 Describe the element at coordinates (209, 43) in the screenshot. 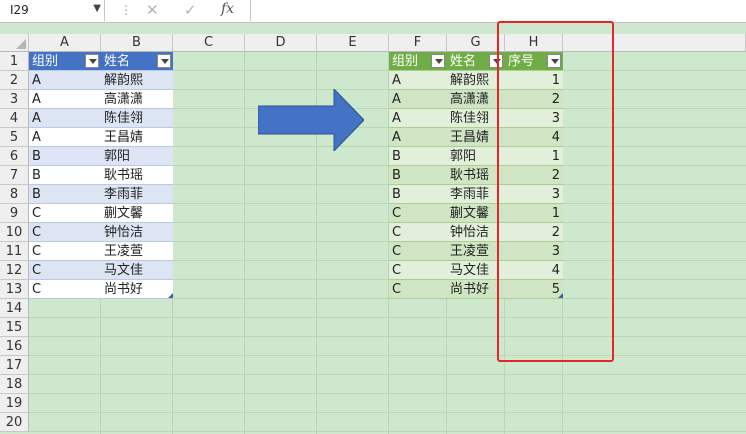

I see `column-header-c: C` at that location.